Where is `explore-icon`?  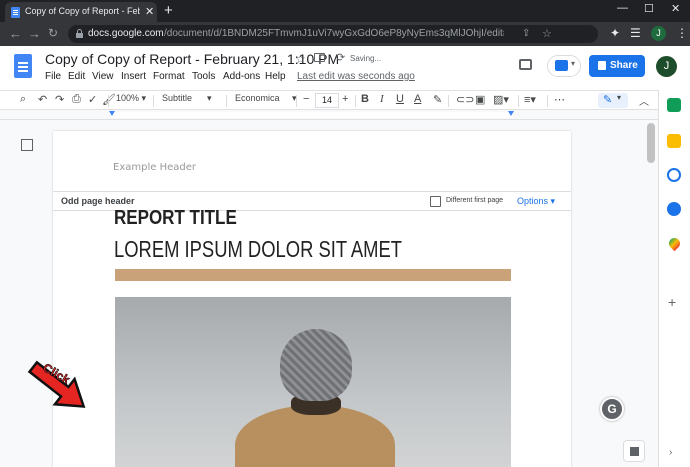
explore-icon is located at coordinates (634, 451).